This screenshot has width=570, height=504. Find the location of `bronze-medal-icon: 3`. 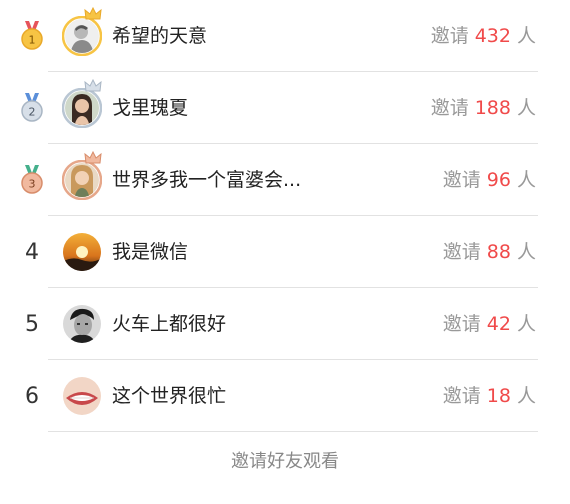

bronze-medal-icon: 3 is located at coordinates (32, 179).